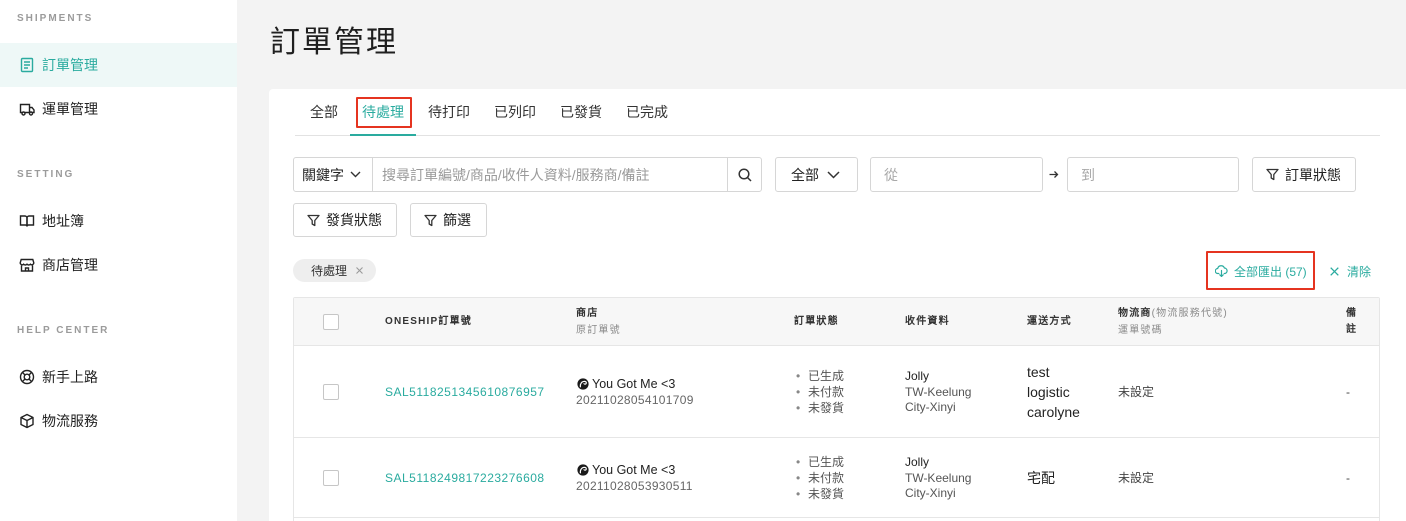 This screenshot has width=1406, height=521. Describe the element at coordinates (27, 421) in the screenshot. I see `box-icon` at that location.